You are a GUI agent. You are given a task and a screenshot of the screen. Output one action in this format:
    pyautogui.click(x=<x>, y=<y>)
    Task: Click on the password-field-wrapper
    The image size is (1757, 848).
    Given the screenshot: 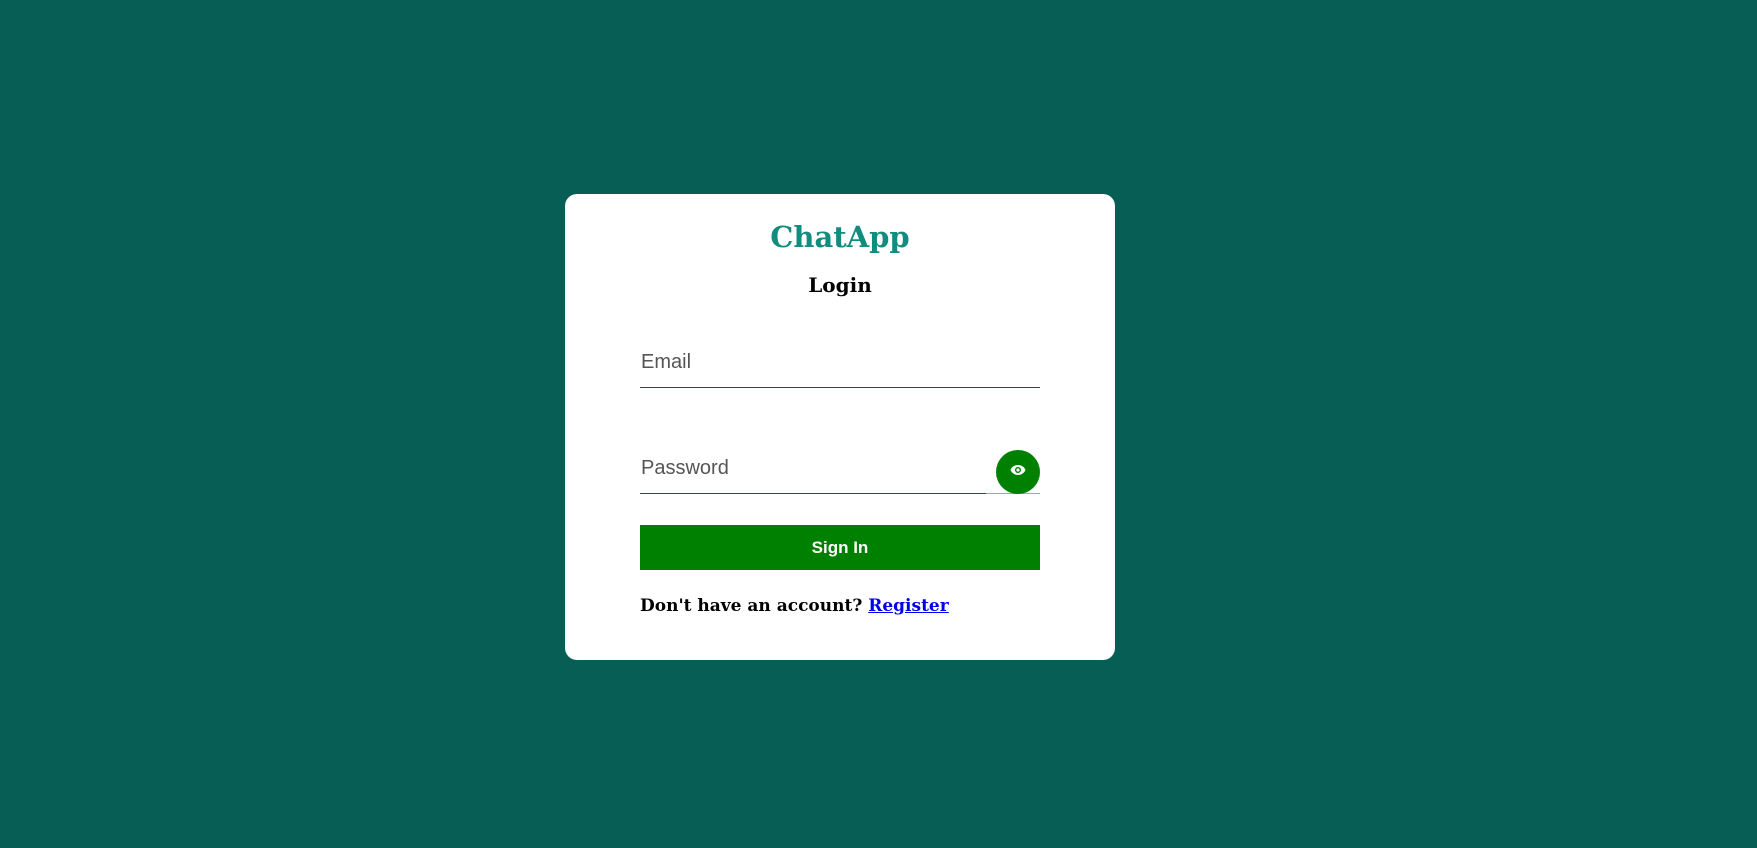 What is the action you would take?
    pyautogui.click(x=840, y=472)
    